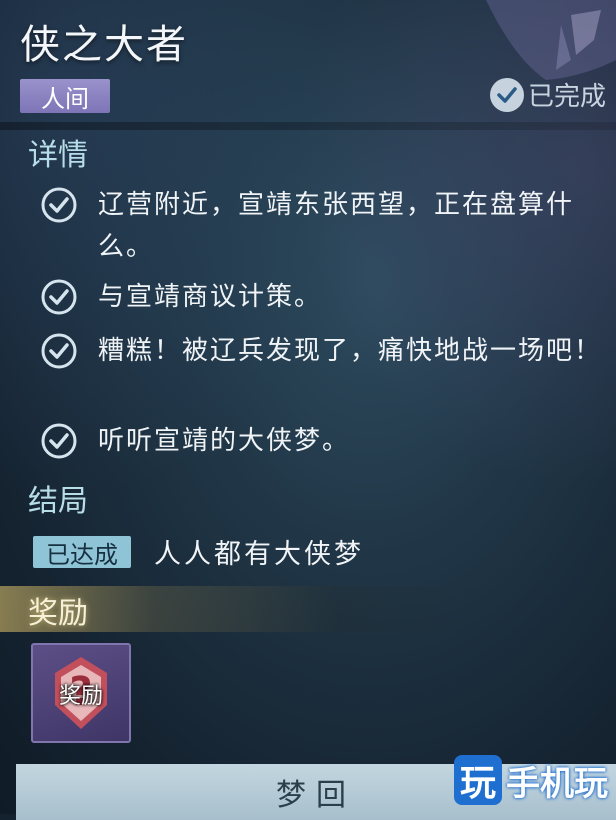  I want to click on detail-item: 糟糕！被辽兵发现了，痛快地战一场吧！, so click(325, 351).